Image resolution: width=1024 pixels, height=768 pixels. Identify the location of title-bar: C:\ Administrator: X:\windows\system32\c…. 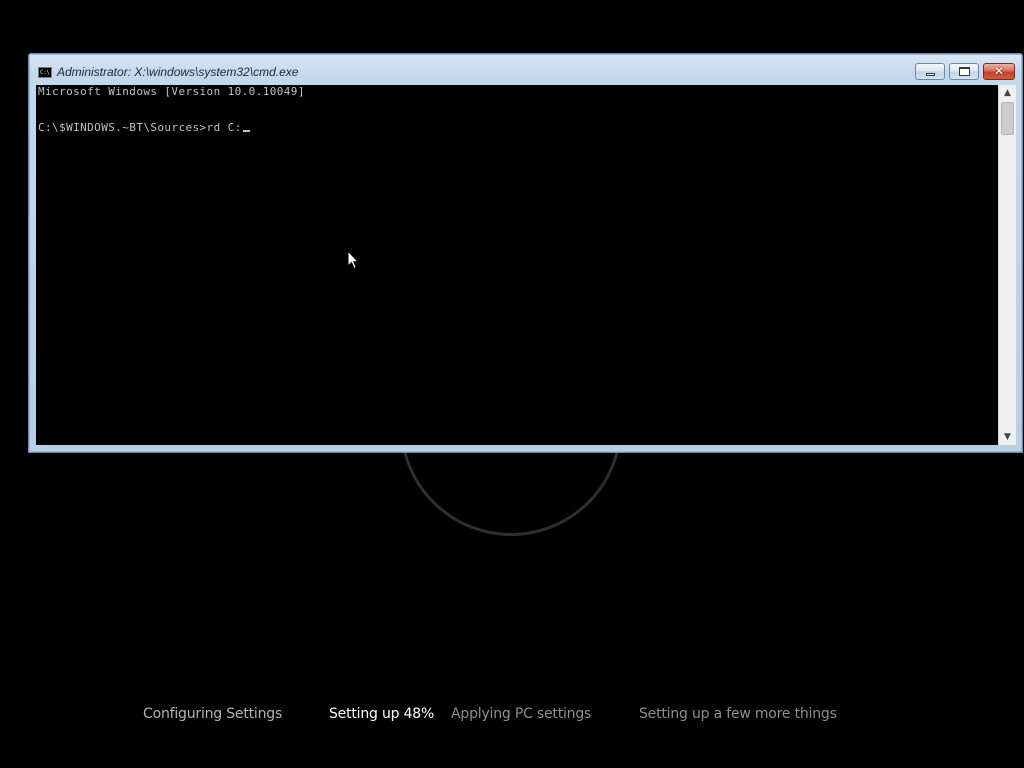
(525, 70).